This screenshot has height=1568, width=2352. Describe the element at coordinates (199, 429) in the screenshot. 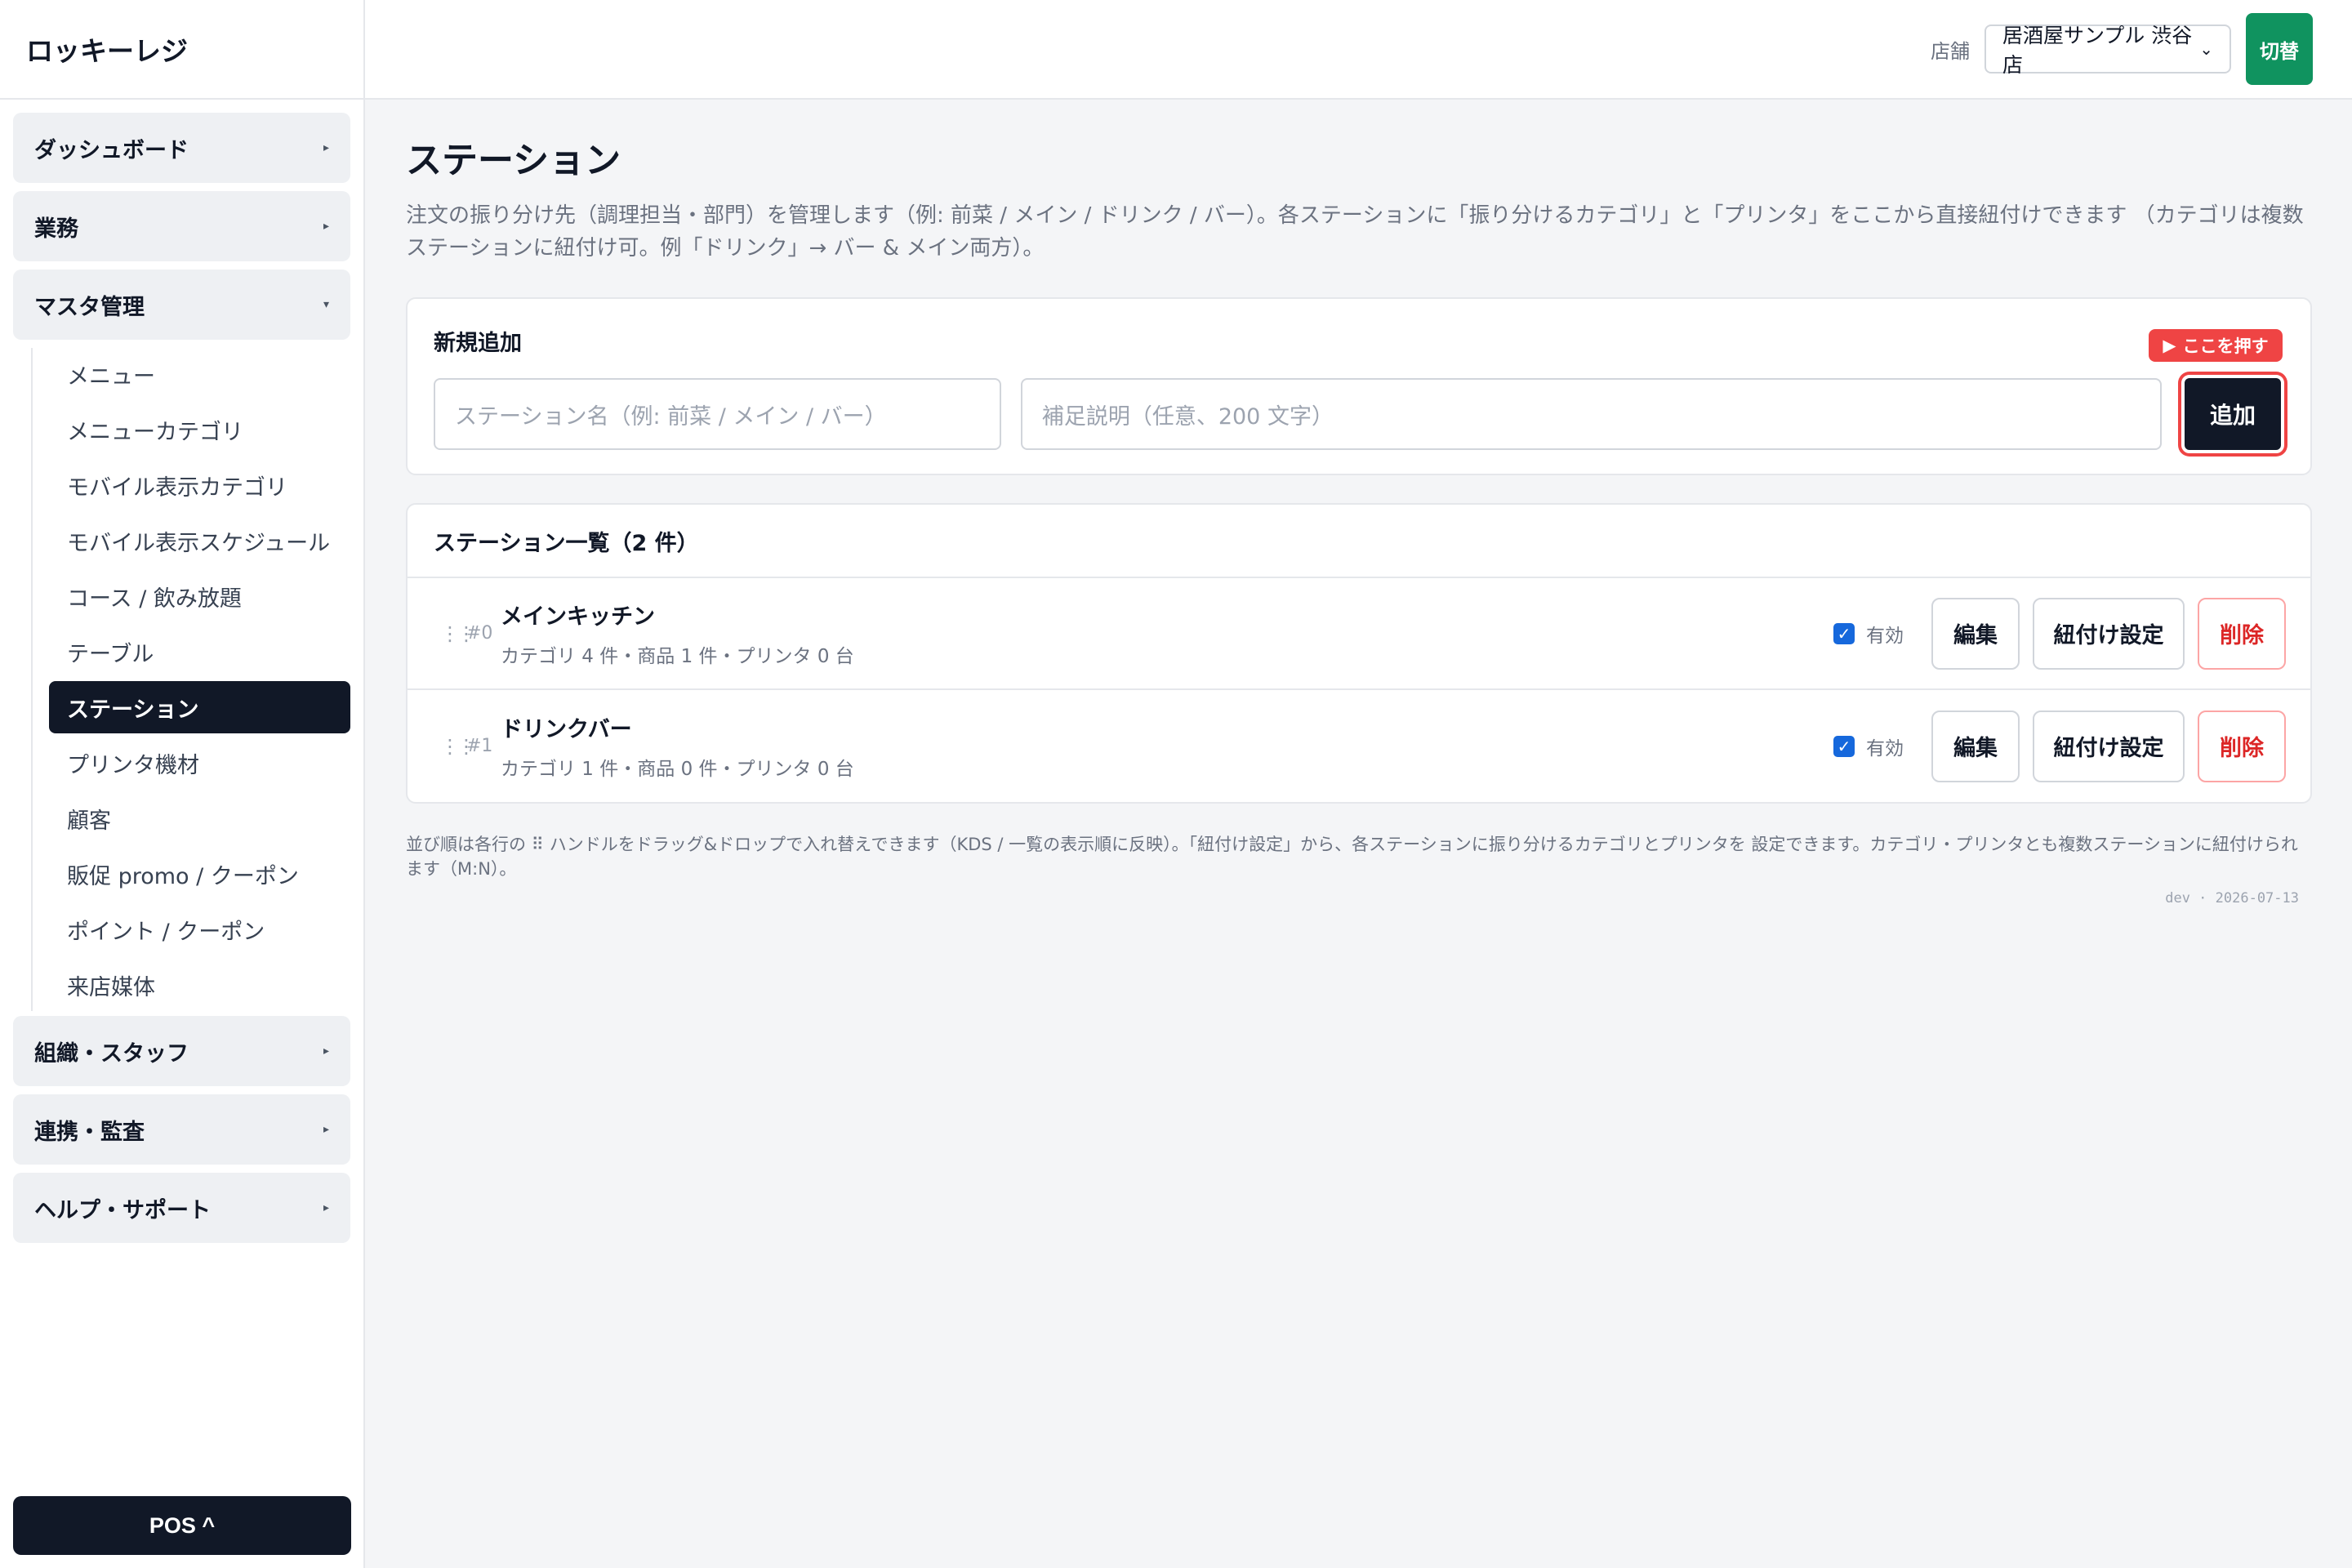

I see `sidebar-item-1: メニューカテゴリ` at that location.